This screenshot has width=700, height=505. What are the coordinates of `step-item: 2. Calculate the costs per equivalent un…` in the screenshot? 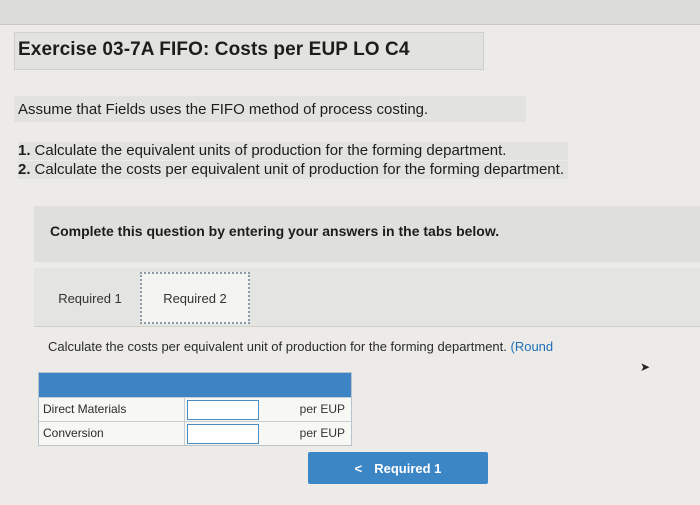 It's located at (293, 170).